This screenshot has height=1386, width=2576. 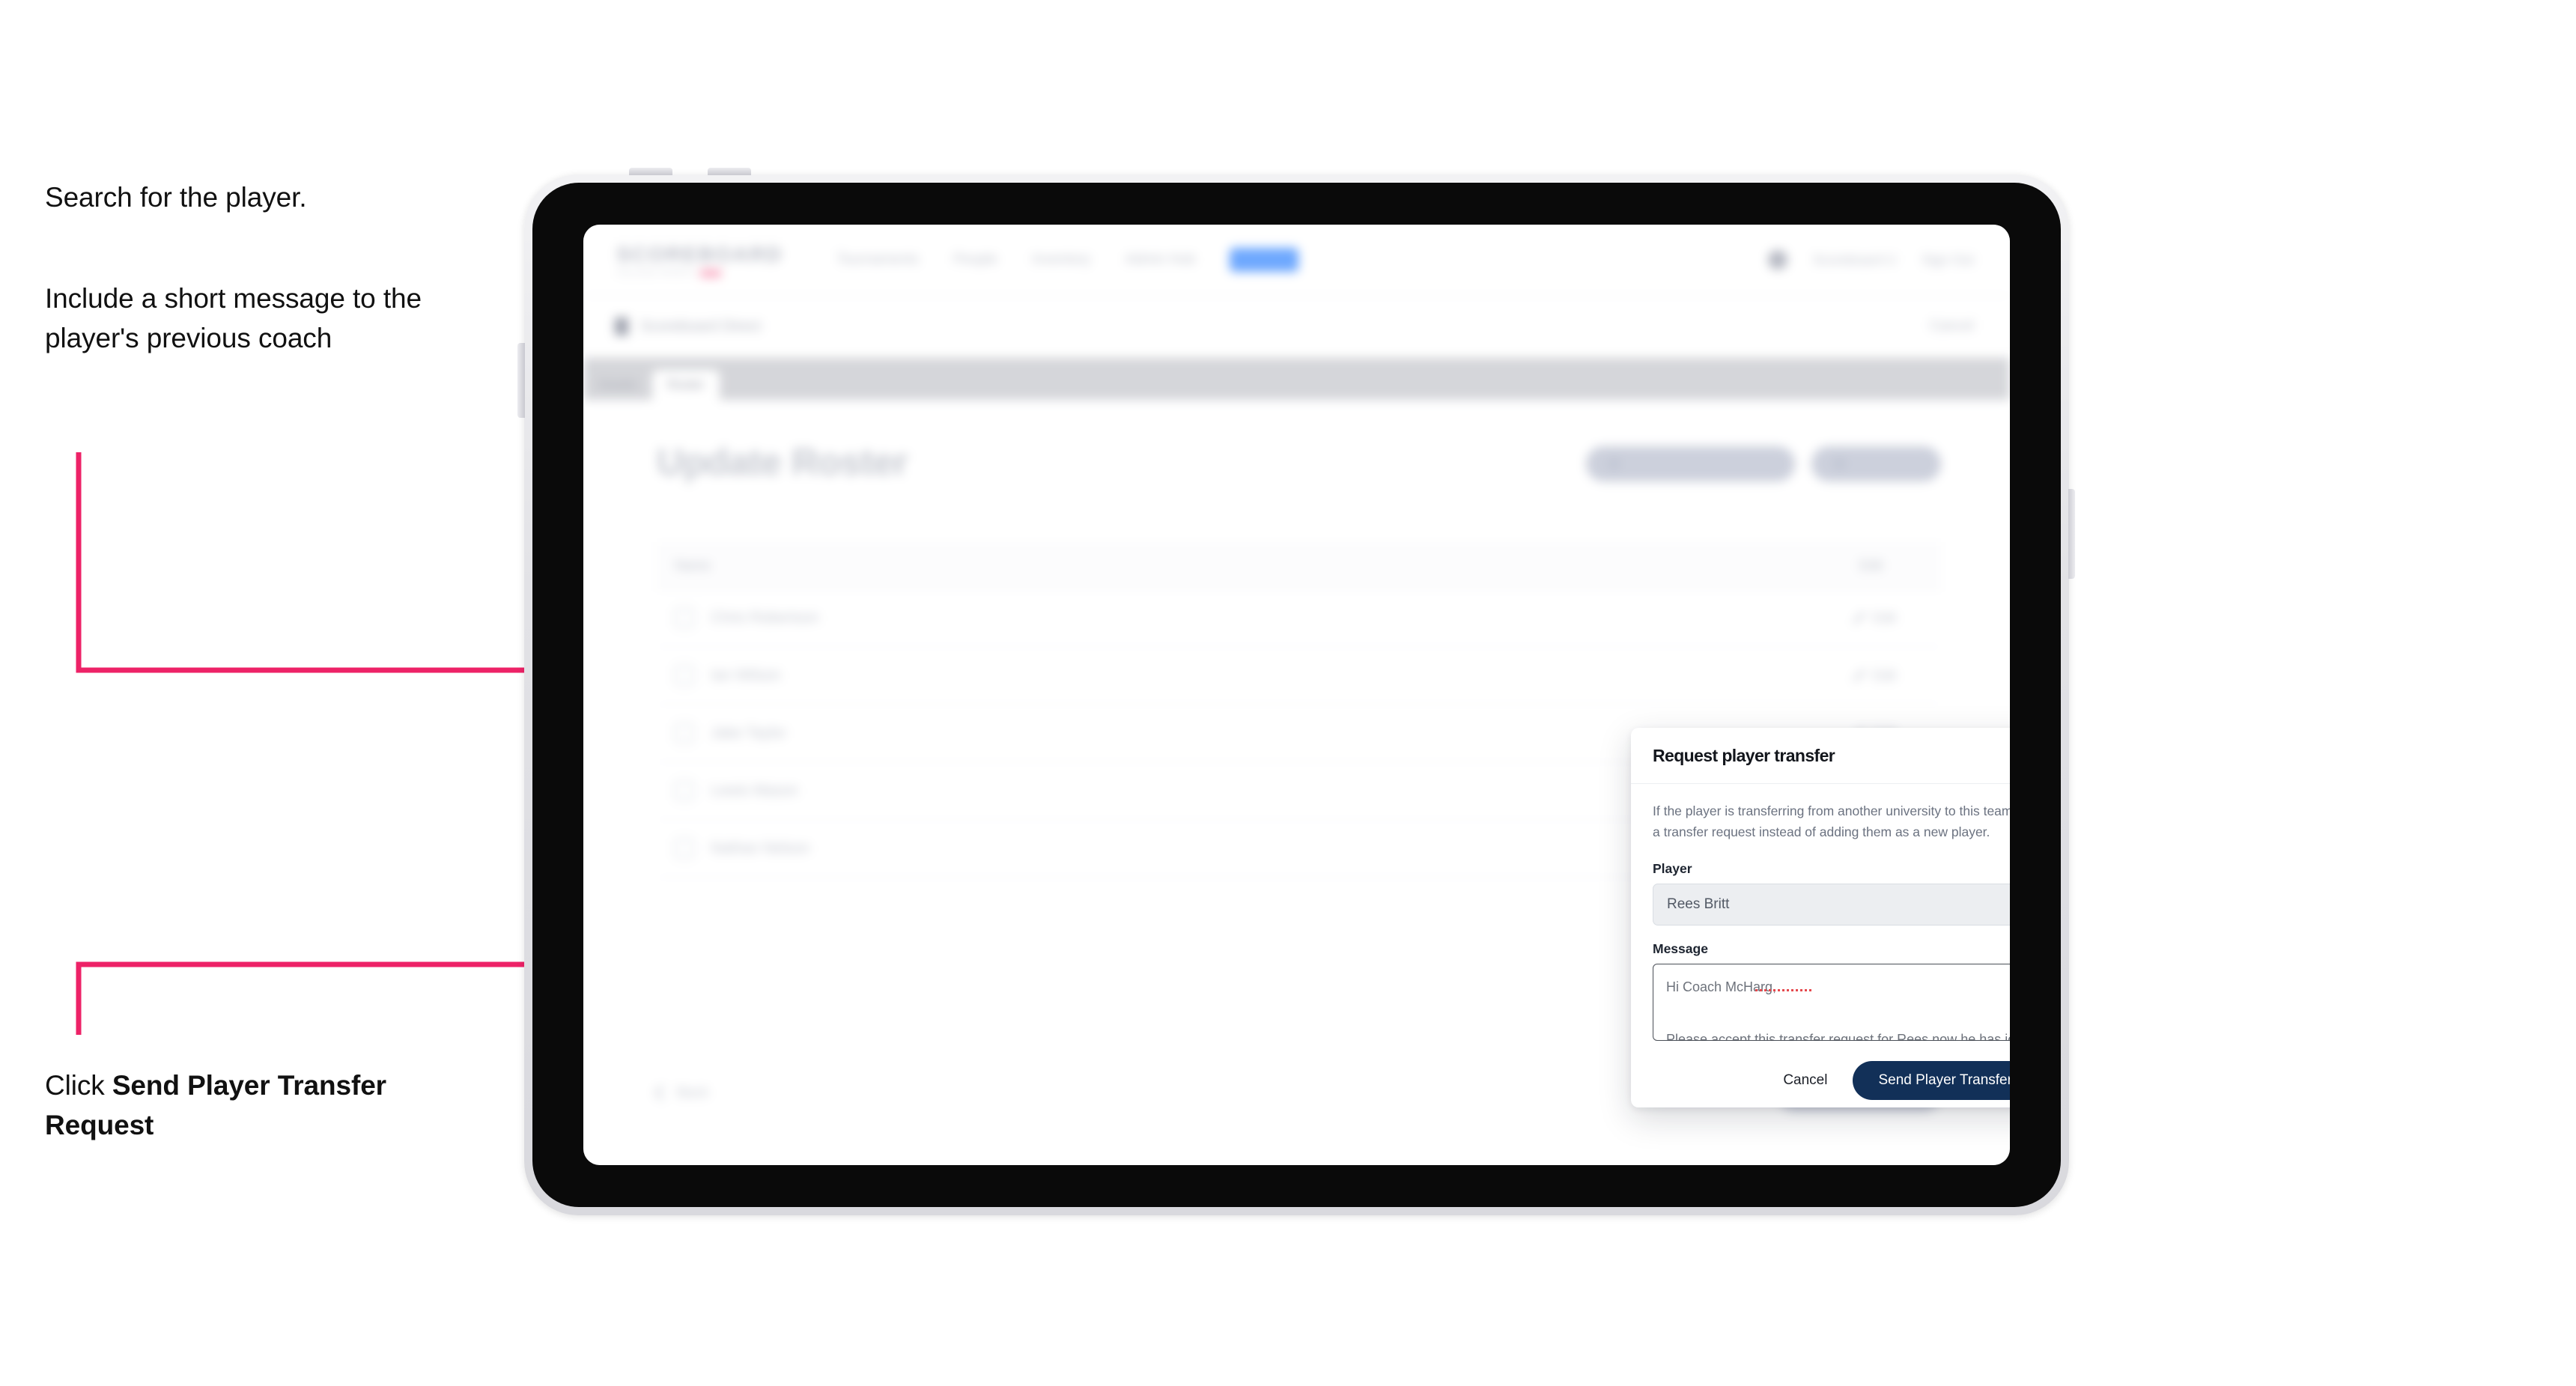 I want to click on clipboard-icon, so click(x=621, y=326).